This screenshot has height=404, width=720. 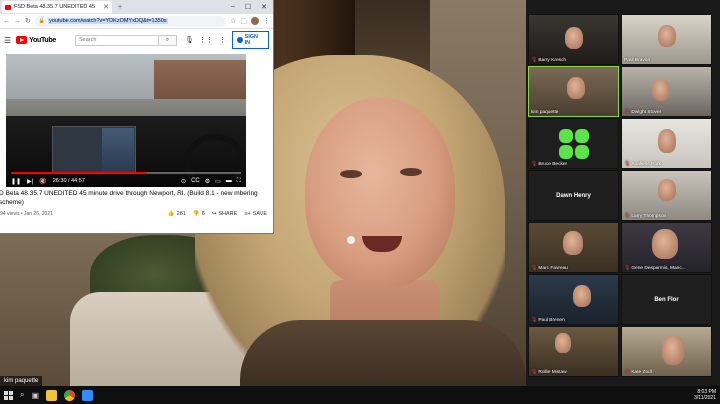 I want to click on dislike-button: 👎 6, so click(x=199, y=214).